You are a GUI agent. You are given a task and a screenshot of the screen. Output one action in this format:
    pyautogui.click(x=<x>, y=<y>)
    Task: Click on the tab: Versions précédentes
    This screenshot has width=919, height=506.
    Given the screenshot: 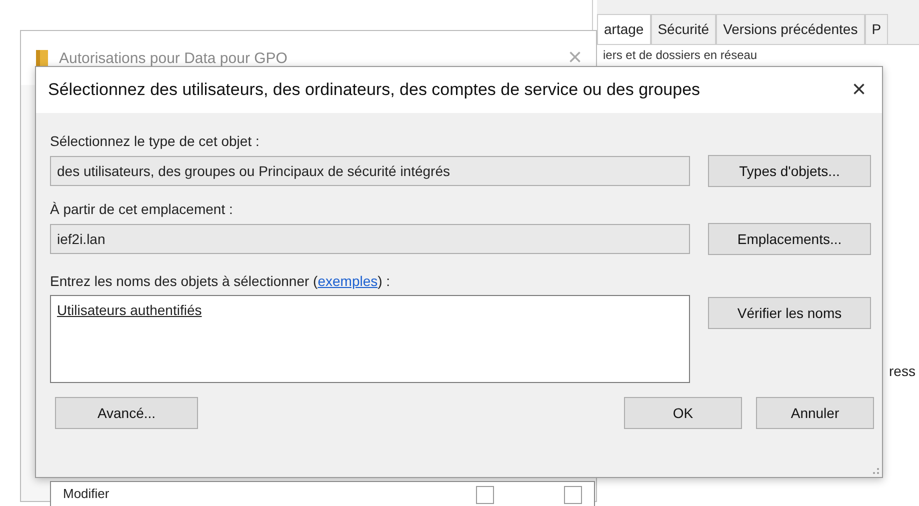 What is the action you would take?
    pyautogui.click(x=790, y=29)
    